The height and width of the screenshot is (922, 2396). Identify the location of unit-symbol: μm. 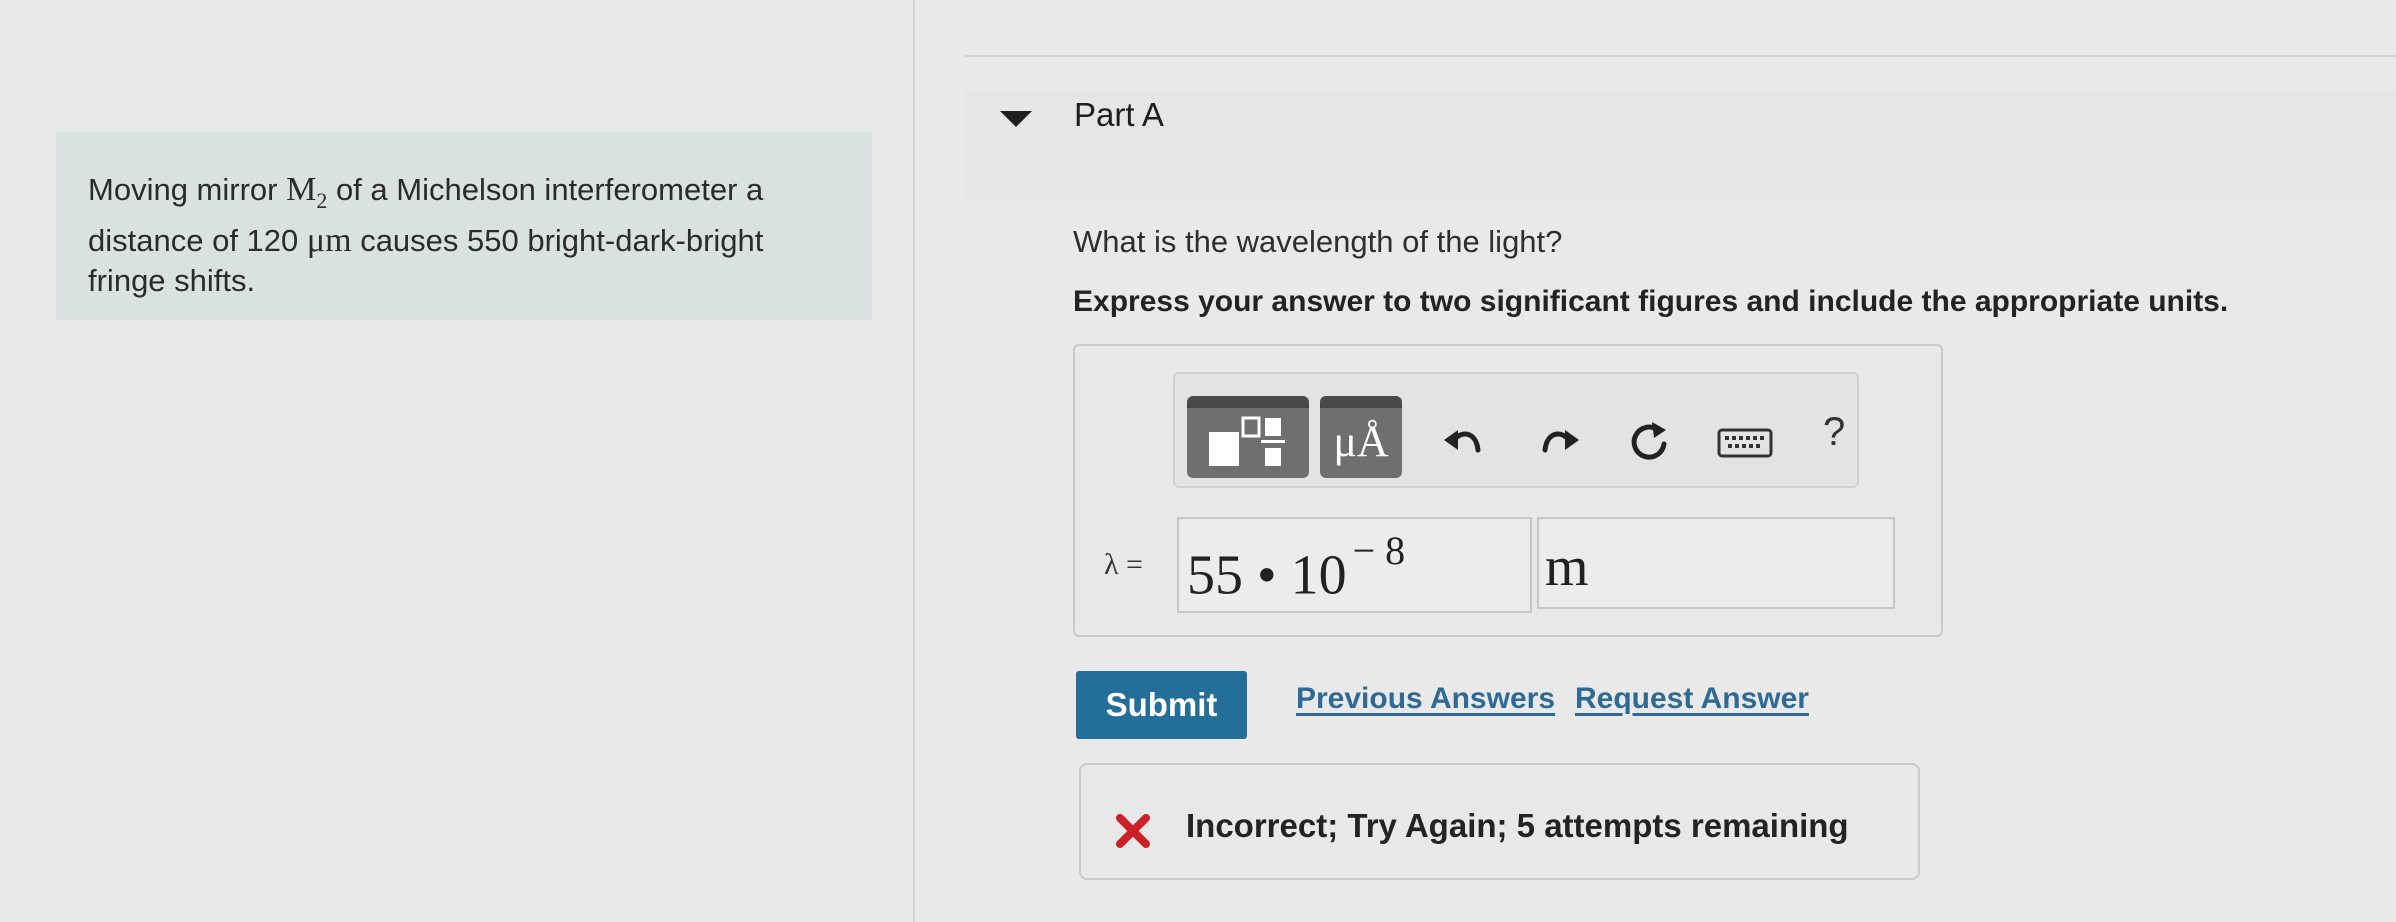
(329, 240).